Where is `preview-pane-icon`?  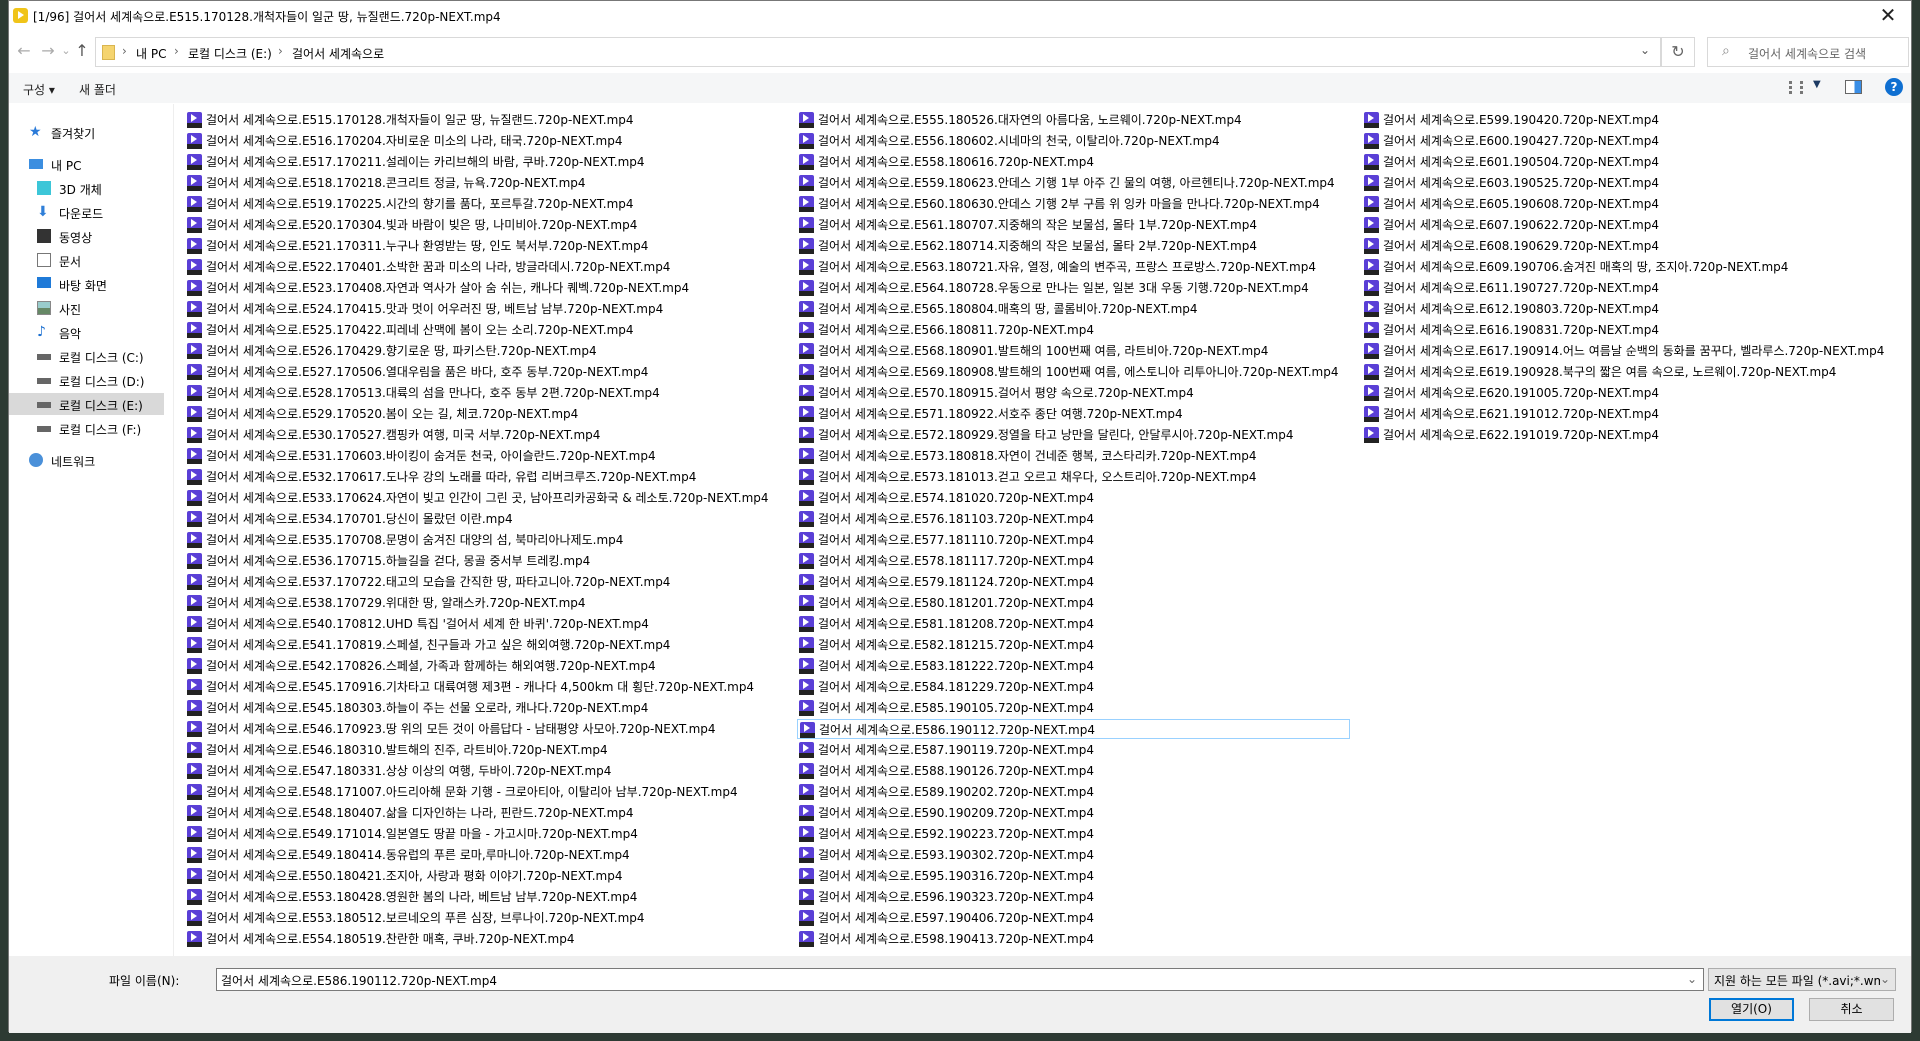
preview-pane-icon is located at coordinates (1853, 87).